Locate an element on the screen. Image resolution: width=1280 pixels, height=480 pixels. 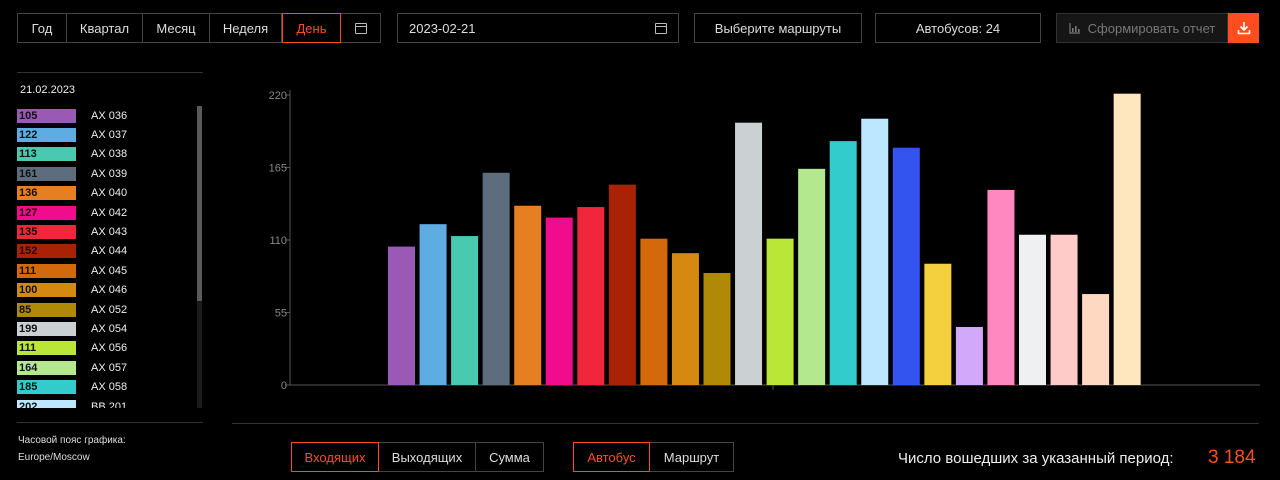
legend-swatch: 185 is located at coordinates (46, 387).